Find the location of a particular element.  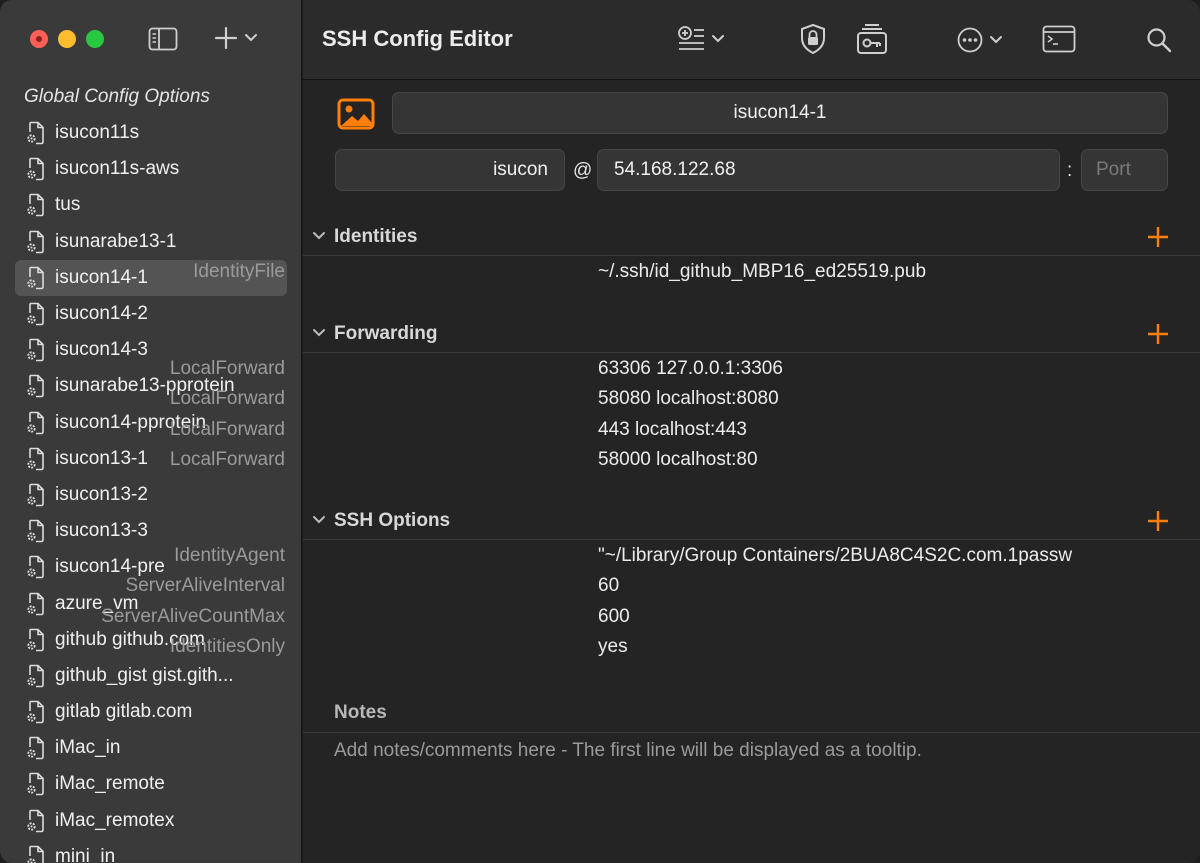

add-identity-plus-icon is located at coordinates (1158, 237).